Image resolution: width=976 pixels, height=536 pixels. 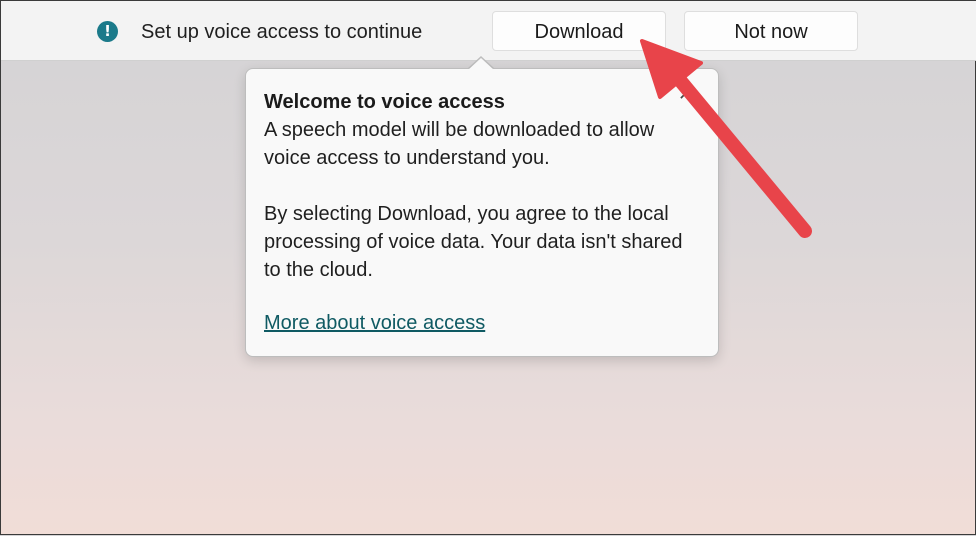 What do you see at coordinates (686, 95) in the screenshot?
I see `close-icon: ✕` at bounding box center [686, 95].